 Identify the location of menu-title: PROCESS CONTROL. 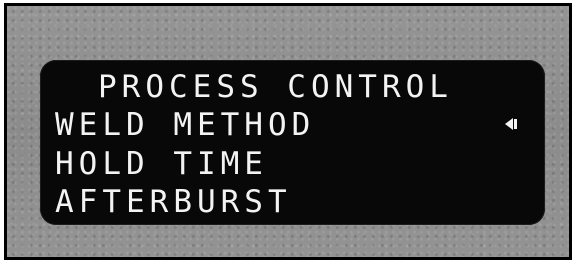
(275, 87).